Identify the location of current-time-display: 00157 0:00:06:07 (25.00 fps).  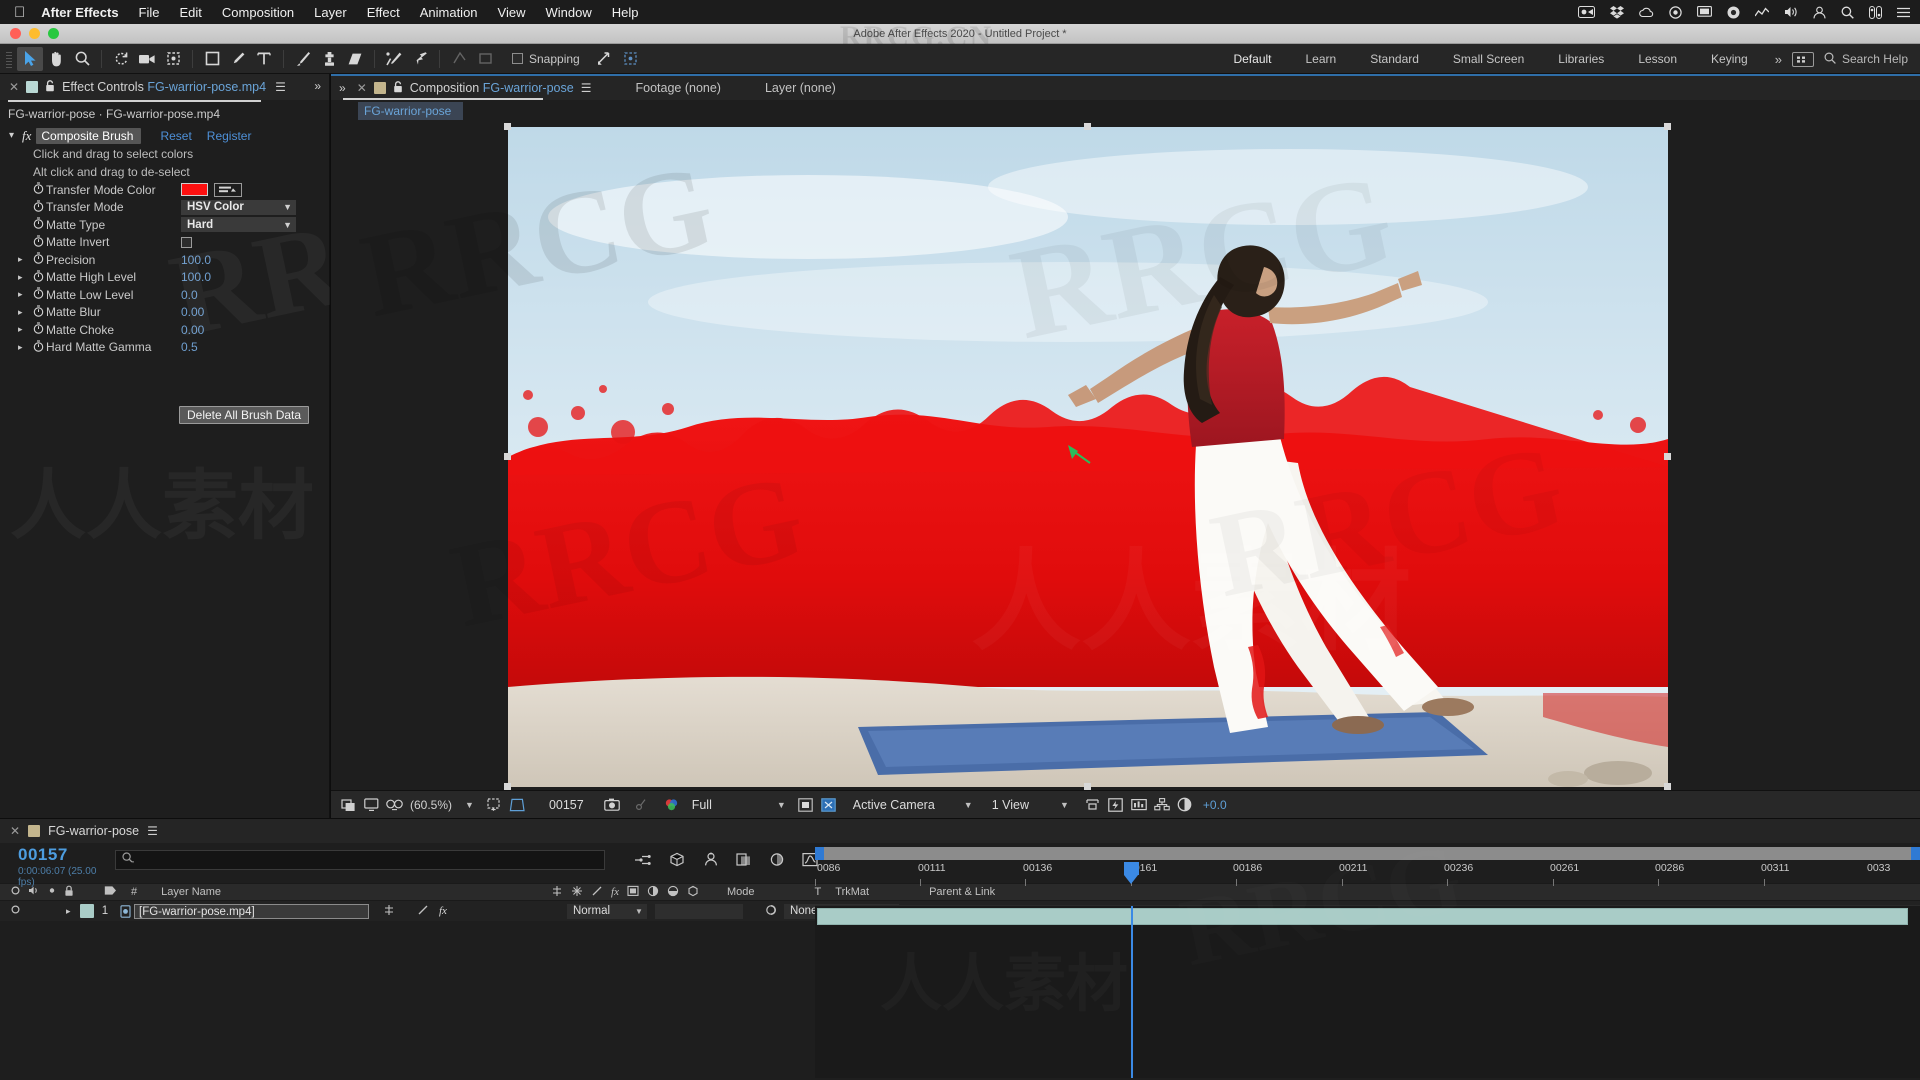
(57, 865).